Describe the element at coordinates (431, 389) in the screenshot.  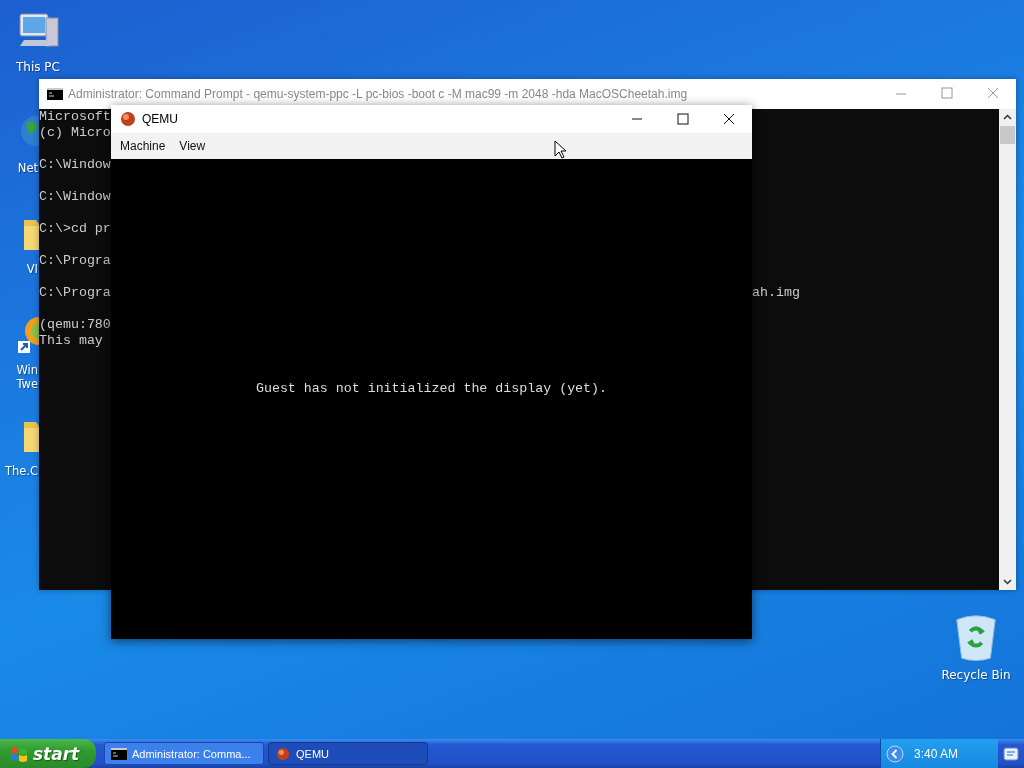
I see `display-message: Guest has not initialized the display (yet).` at that location.